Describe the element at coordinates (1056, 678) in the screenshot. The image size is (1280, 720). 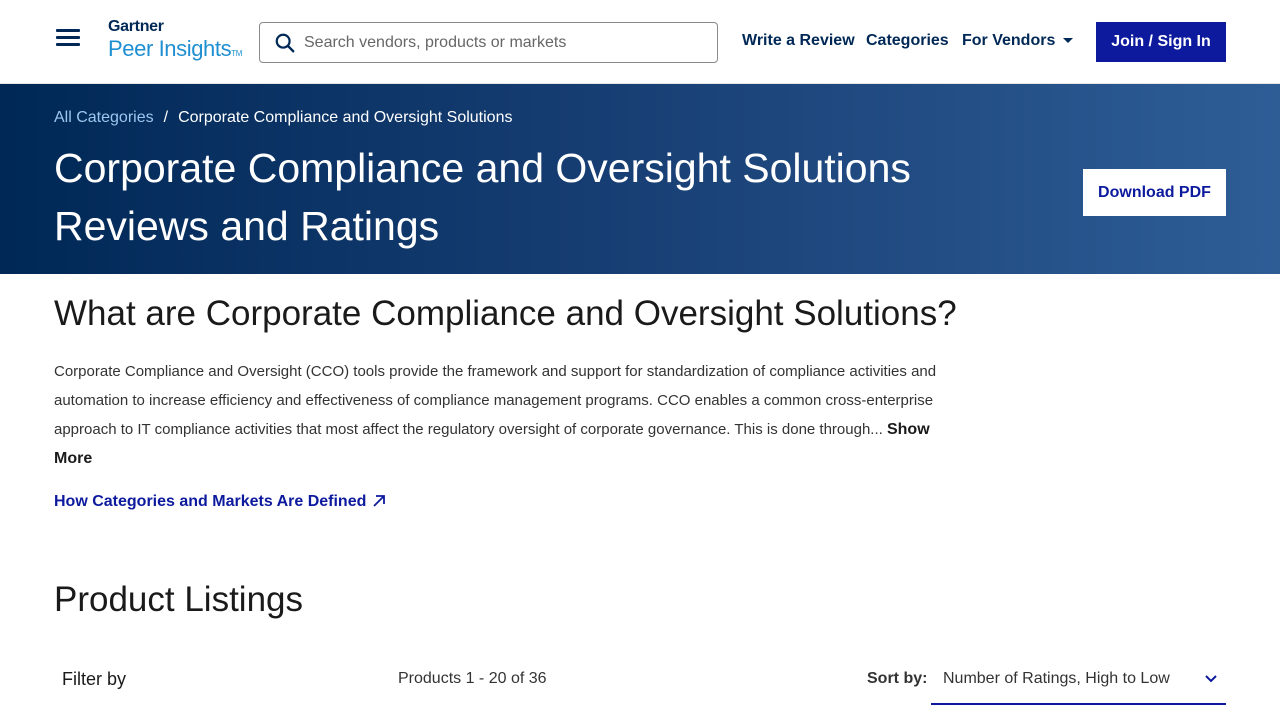
I see `sort-selected-value: Number of Ratings, High to Low` at that location.